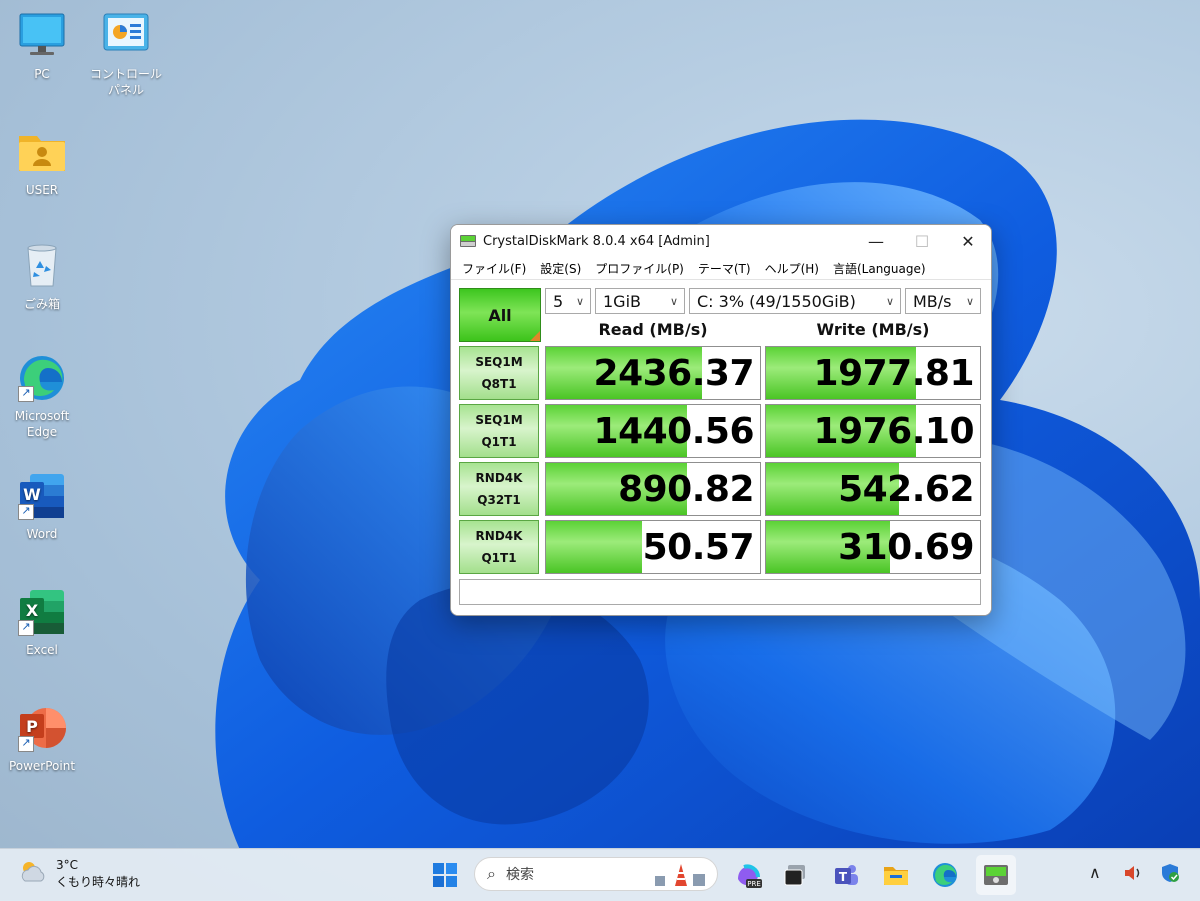 The width and height of the screenshot is (1200, 901). Describe the element at coordinates (42, 36) in the screenshot. I see `monitor-icon` at that location.